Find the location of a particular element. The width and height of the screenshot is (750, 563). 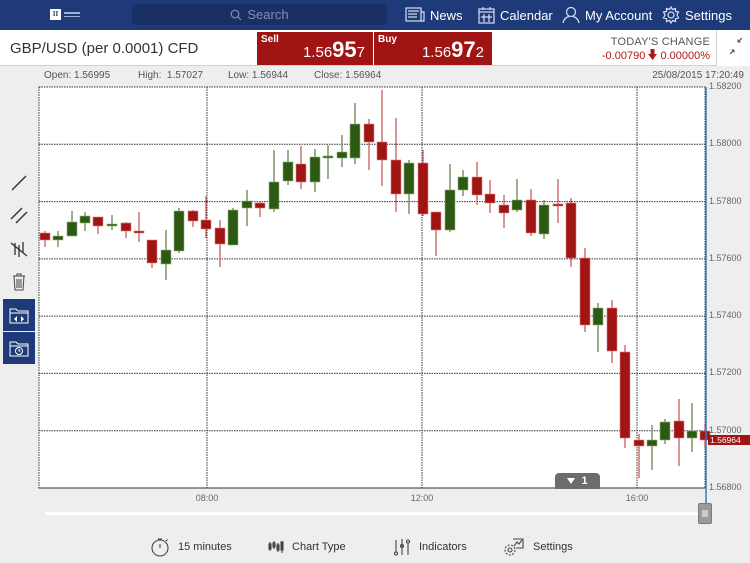

y-tick-label: 1.57800 is located at coordinates (725, 200).